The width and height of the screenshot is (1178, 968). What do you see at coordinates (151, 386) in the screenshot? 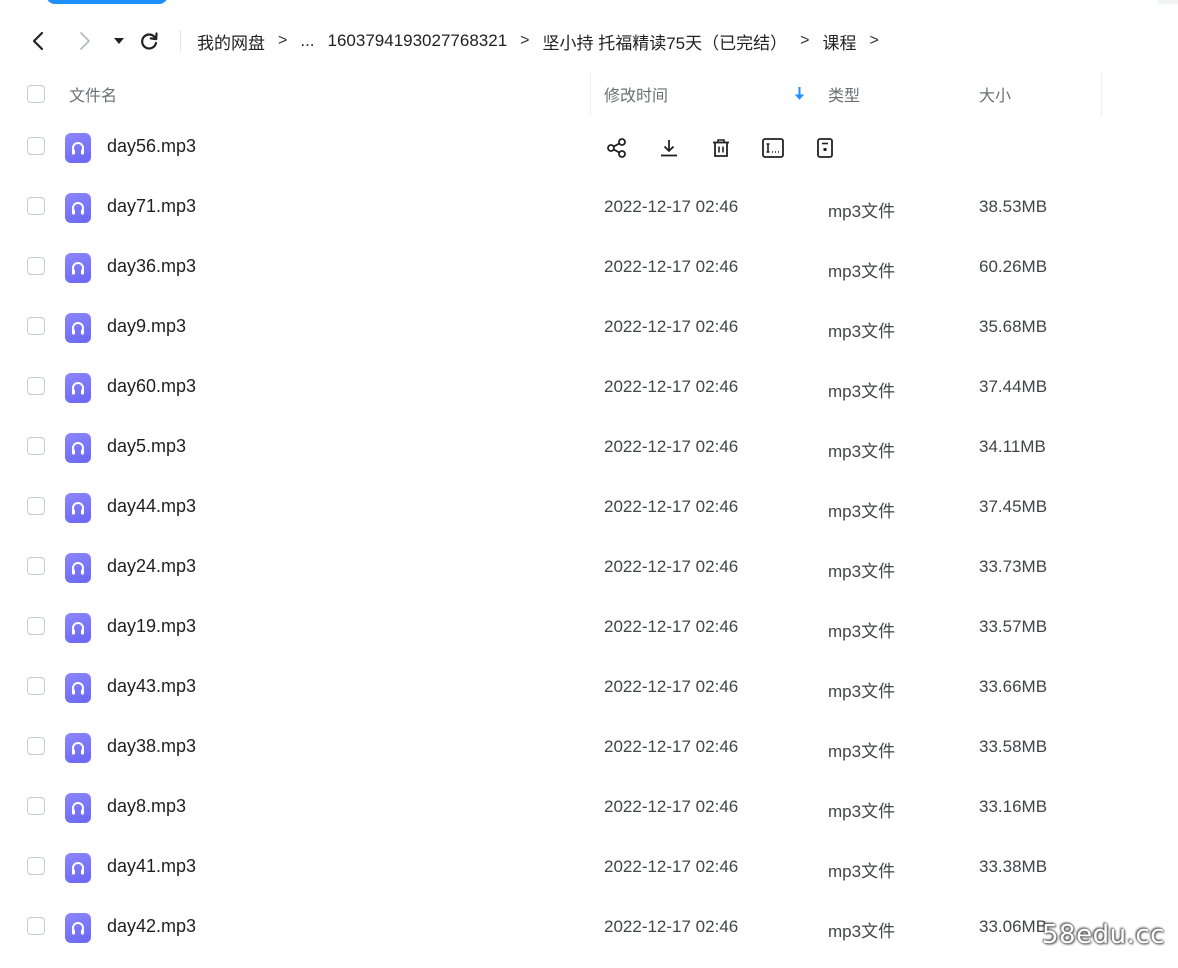
I see `file-name: day60.mp3` at bounding box center [151, 386].